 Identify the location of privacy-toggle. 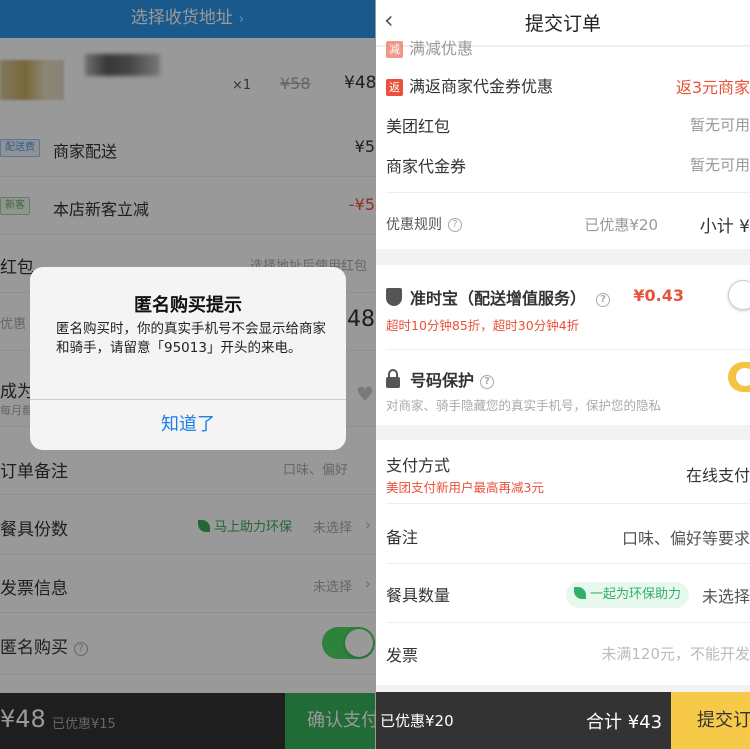
(739, 377).